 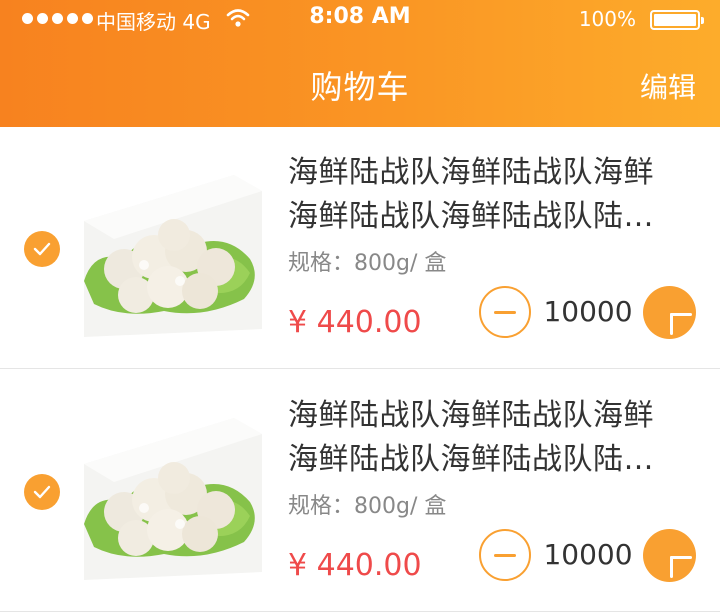 What do you see at coordinates (360, 87) in the screenshot?
I see `page-title: 购物车` at bounding box center [360, 87].